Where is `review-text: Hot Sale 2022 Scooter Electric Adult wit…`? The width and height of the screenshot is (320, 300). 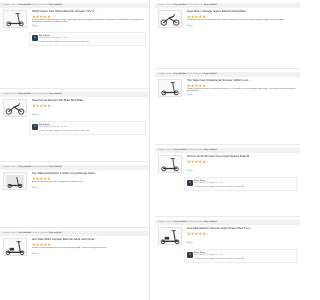
review-text: Hot Sale 2022 Scooter Electric Adult wit… is located at coordinates (89, 247).